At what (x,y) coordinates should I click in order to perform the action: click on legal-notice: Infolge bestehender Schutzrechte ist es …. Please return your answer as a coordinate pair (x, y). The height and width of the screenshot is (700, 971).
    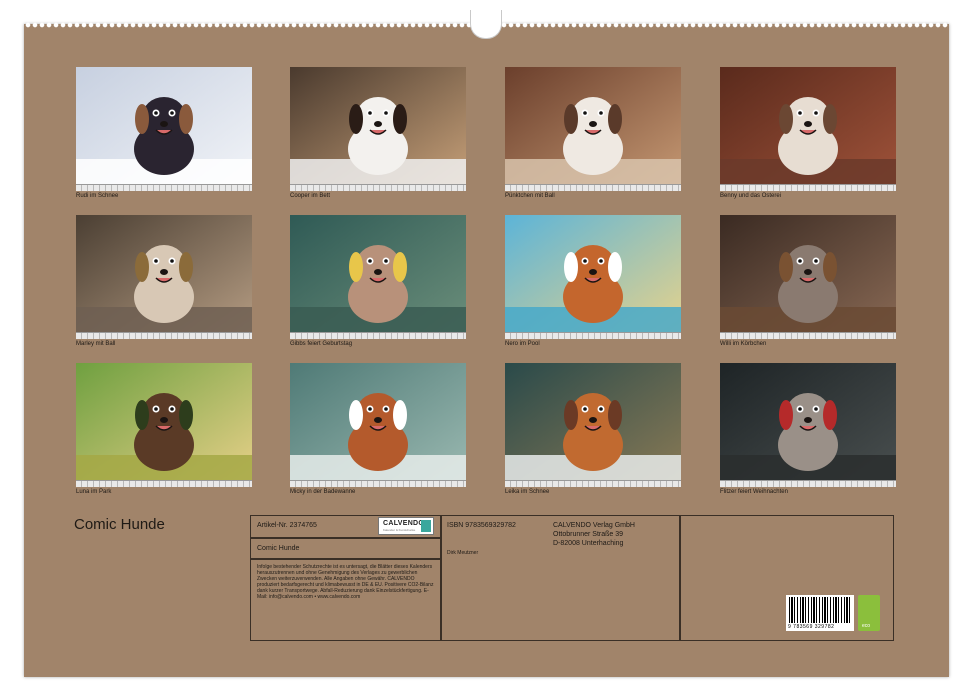
    Looking at the image, I should click on (345, 582).